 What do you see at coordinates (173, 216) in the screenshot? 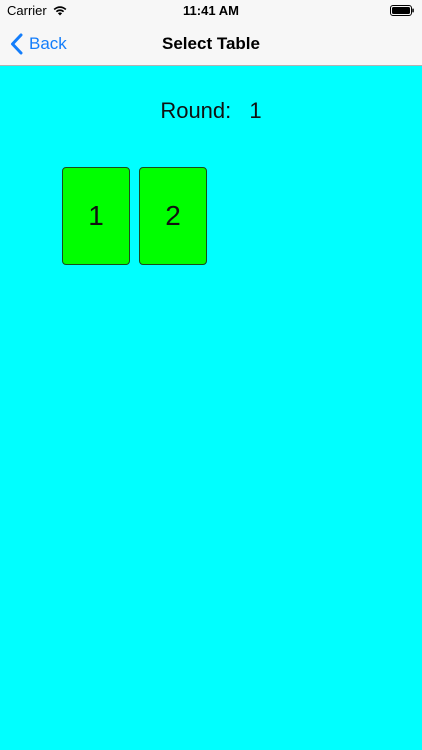
I see `table-card-2: 2` at bounding box center [173, 216].